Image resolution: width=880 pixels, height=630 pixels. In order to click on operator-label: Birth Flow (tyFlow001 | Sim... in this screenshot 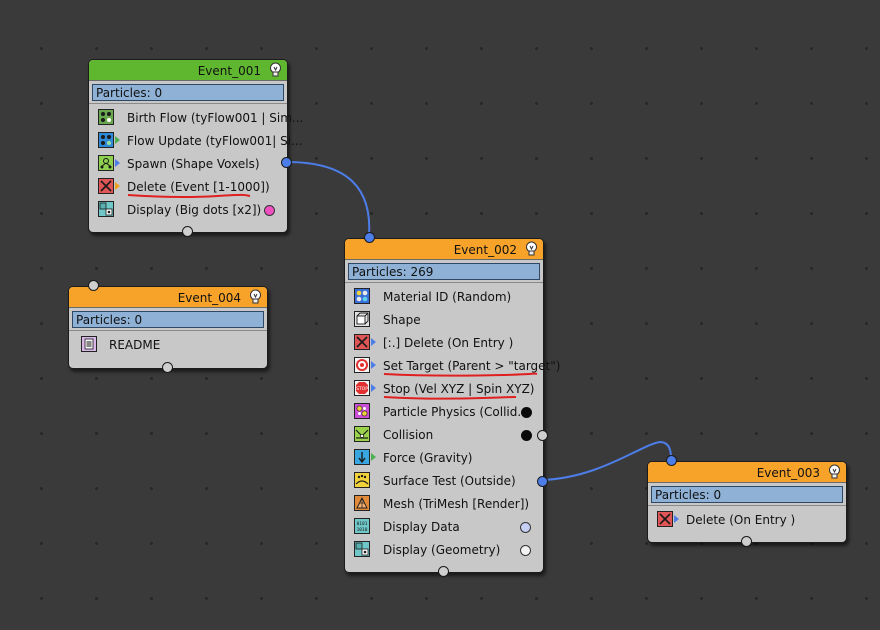, I will do `click(215, 118)`.